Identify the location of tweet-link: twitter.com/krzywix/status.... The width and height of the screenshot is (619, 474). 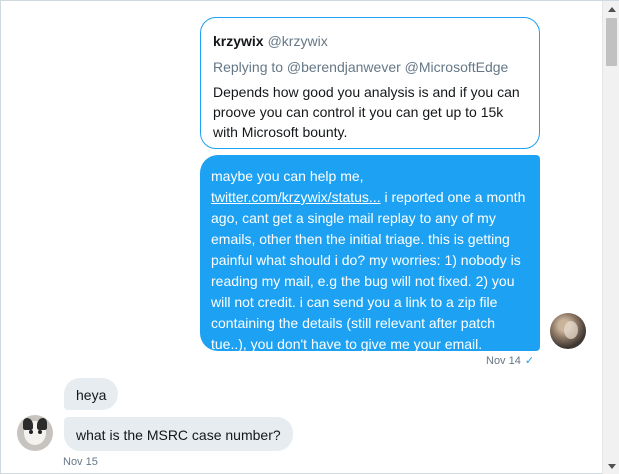
(296, 197).